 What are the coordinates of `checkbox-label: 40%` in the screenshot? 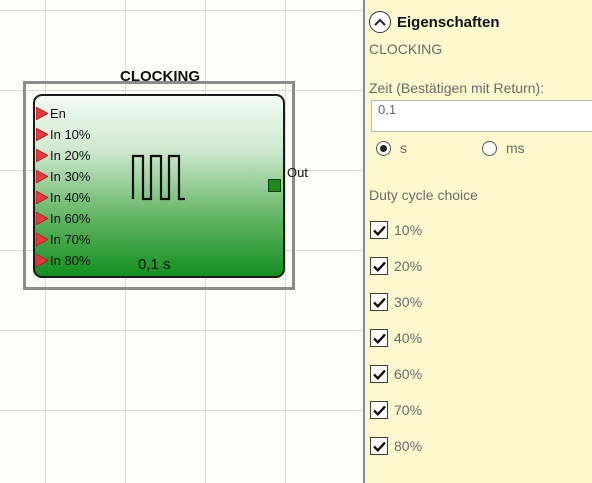 It's located at (408, 338).